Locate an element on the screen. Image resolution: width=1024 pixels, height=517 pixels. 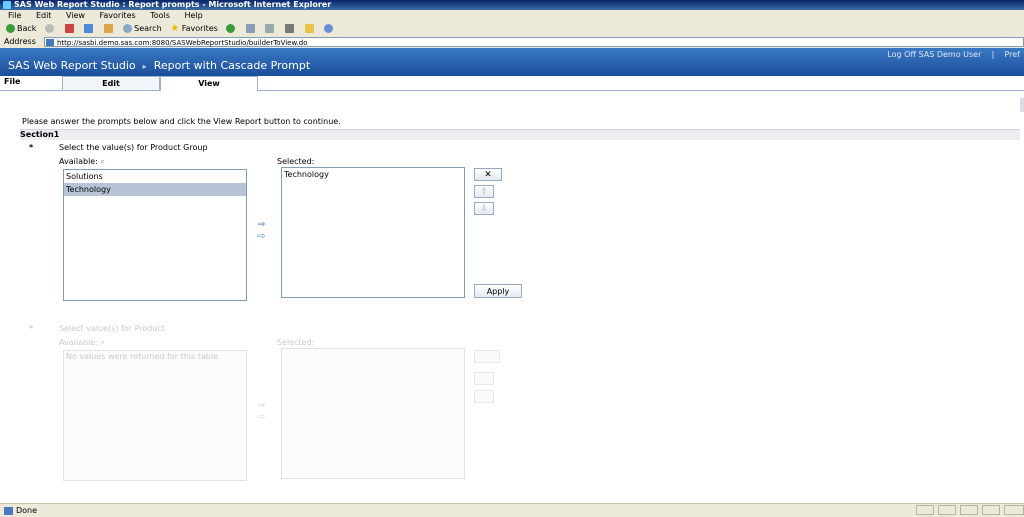
back-arrow-icon is located at coordinates (10, 28).